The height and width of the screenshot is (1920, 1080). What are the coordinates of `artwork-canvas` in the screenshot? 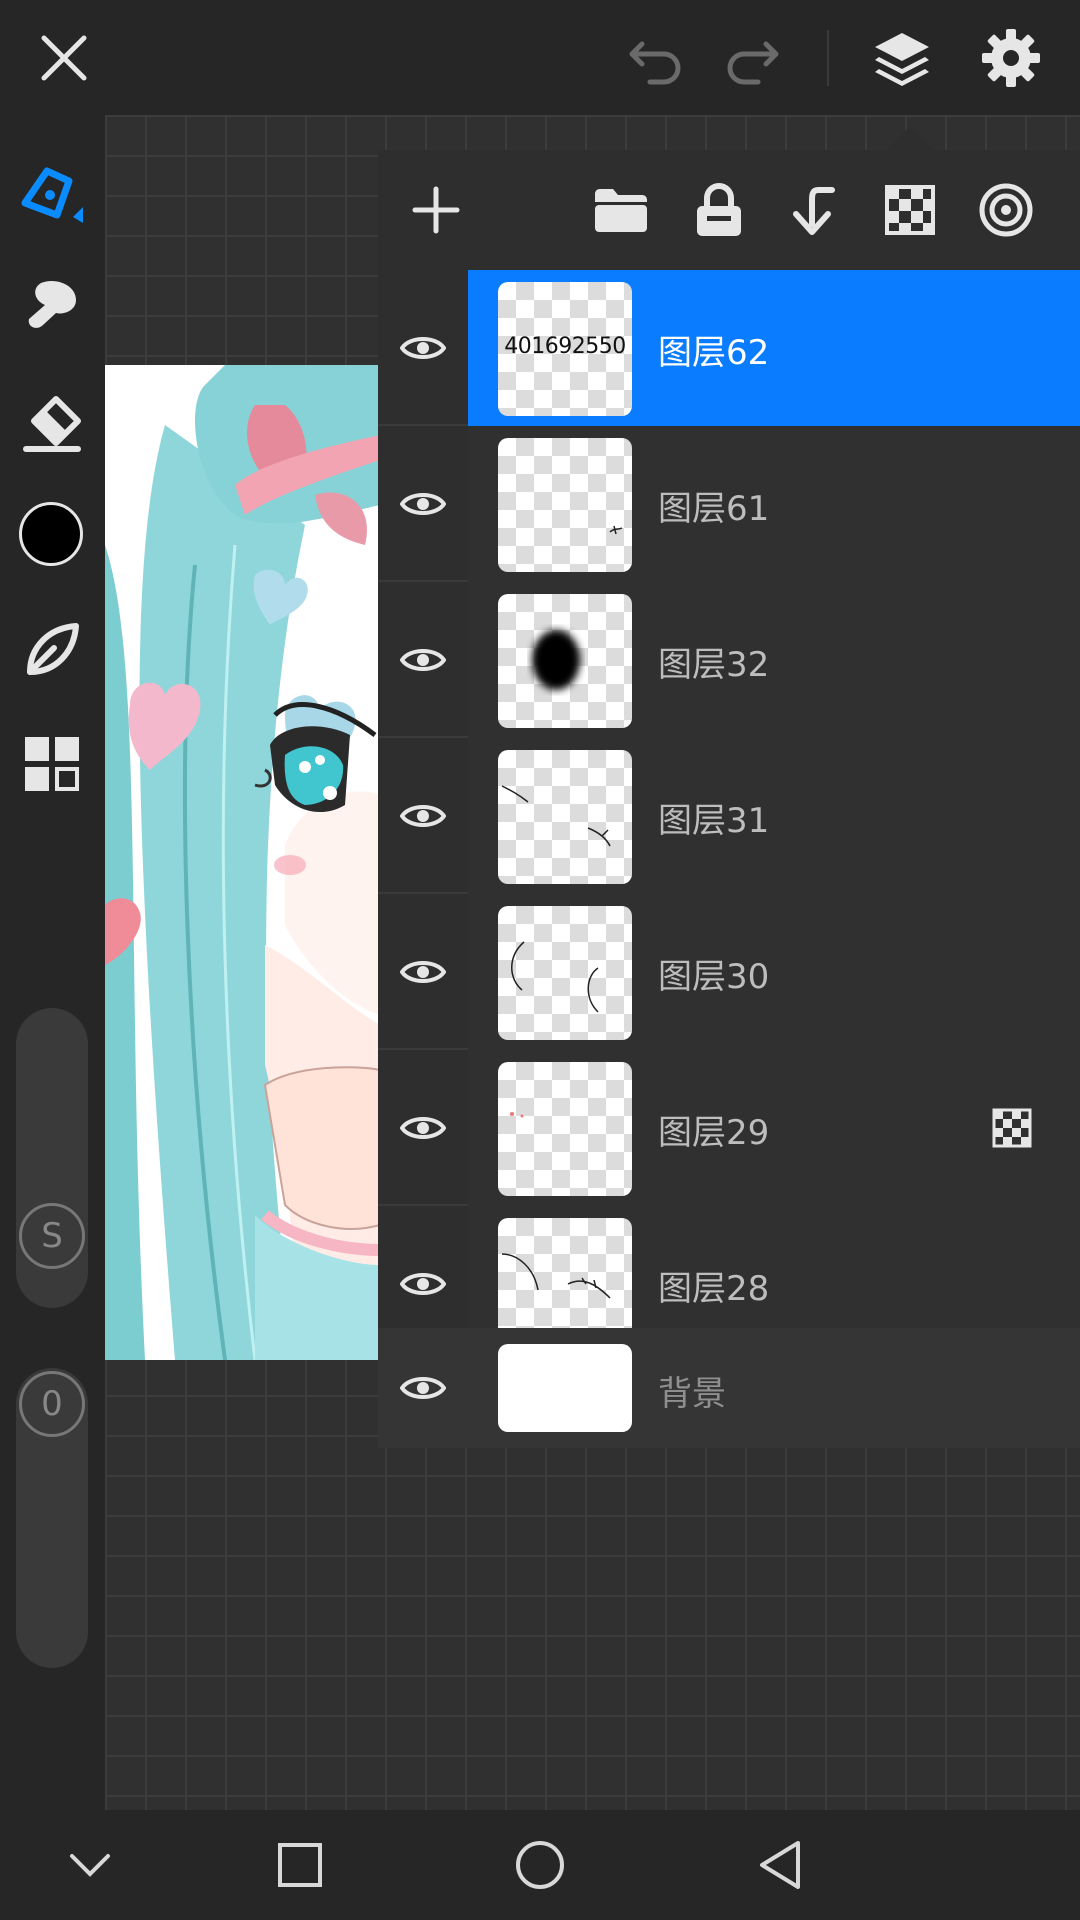 It's located at (242, 862).